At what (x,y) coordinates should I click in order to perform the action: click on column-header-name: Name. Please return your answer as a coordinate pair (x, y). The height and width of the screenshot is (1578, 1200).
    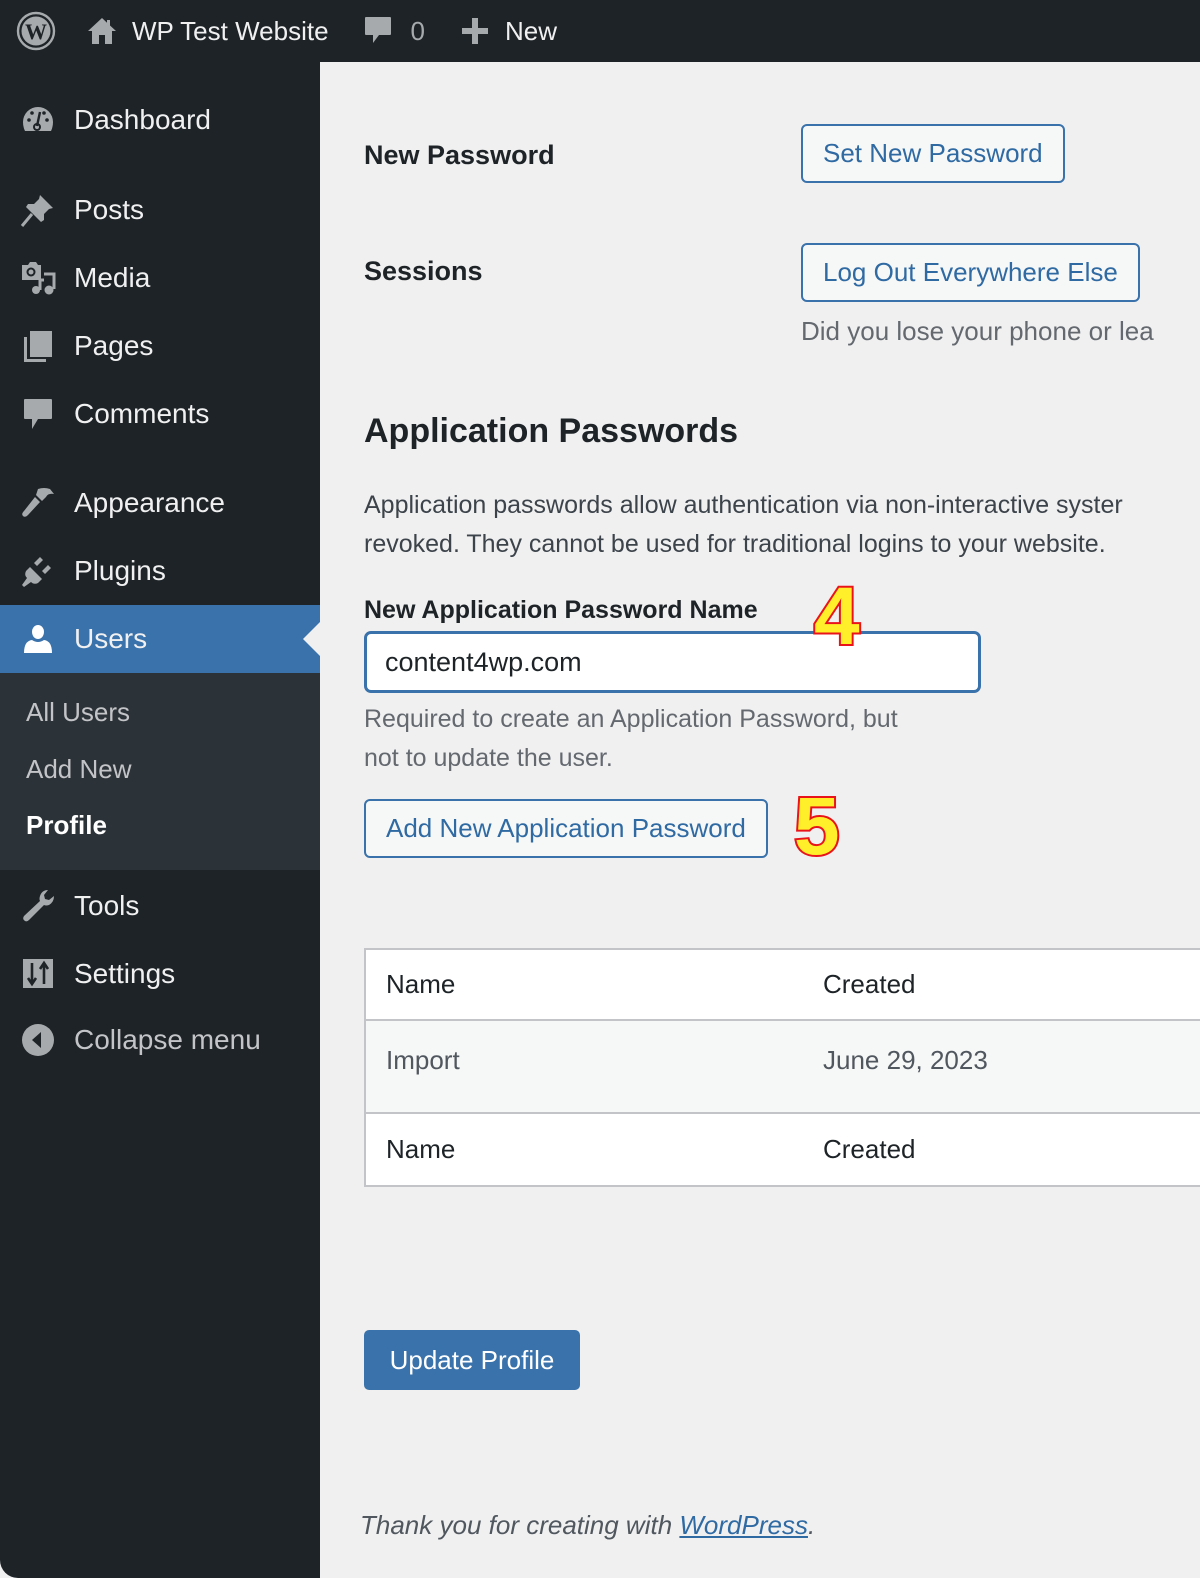
    Looking at the image, I should click on (594, 984).